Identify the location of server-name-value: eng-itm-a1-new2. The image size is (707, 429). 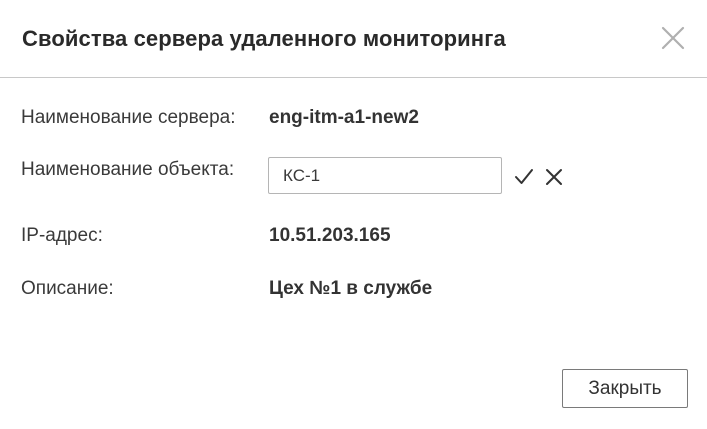
(344, 117).